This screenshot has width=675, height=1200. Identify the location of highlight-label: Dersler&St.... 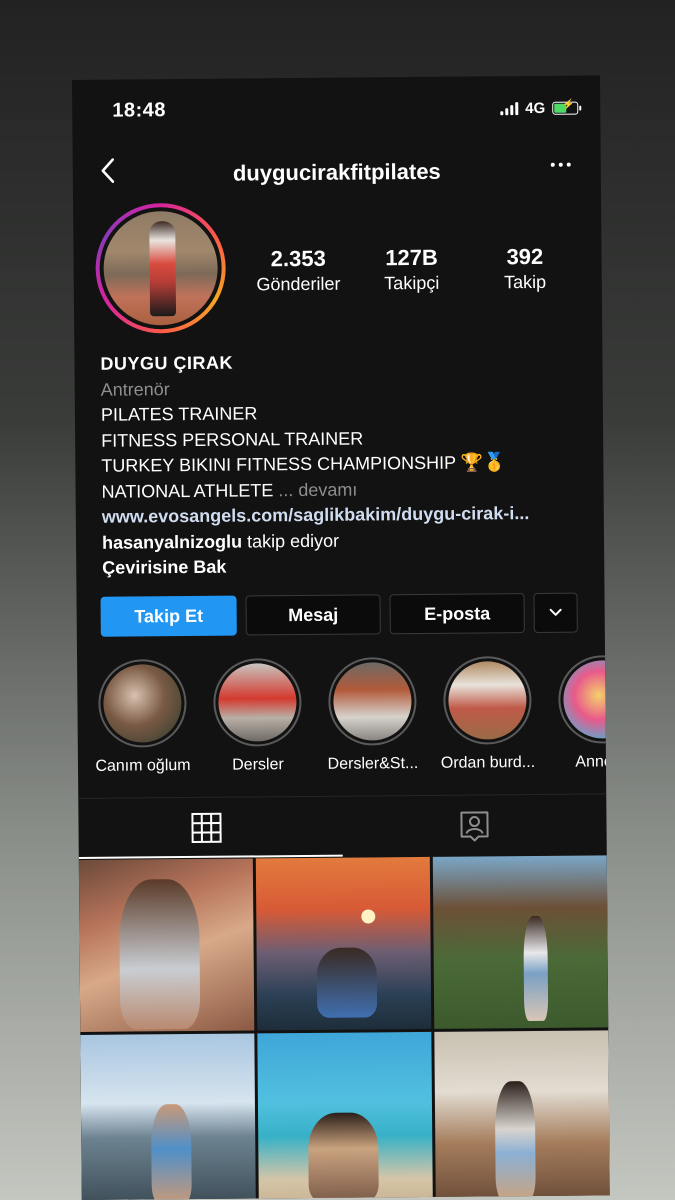
(373, 764).